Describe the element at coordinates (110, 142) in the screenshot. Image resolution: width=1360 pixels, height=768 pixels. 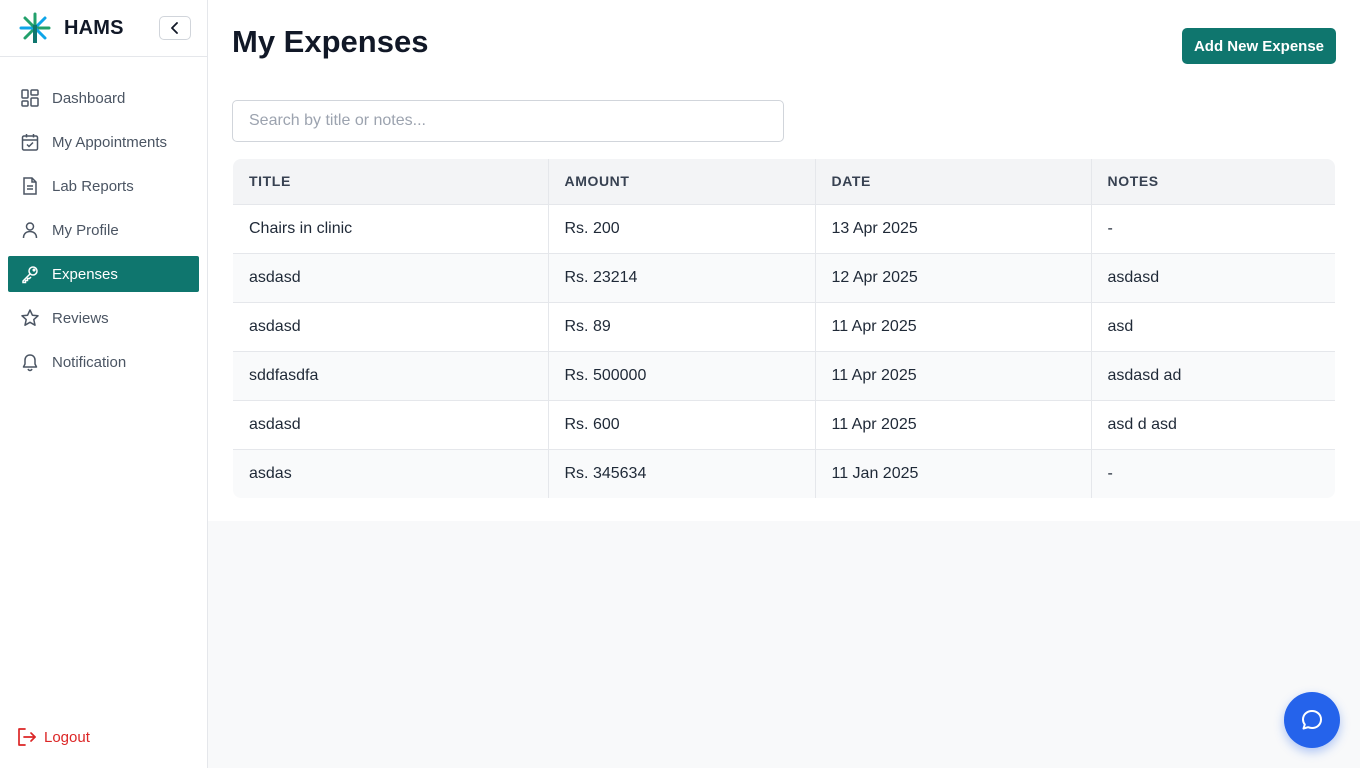
I see `sidebar-item-label: My Appointments` at that location.